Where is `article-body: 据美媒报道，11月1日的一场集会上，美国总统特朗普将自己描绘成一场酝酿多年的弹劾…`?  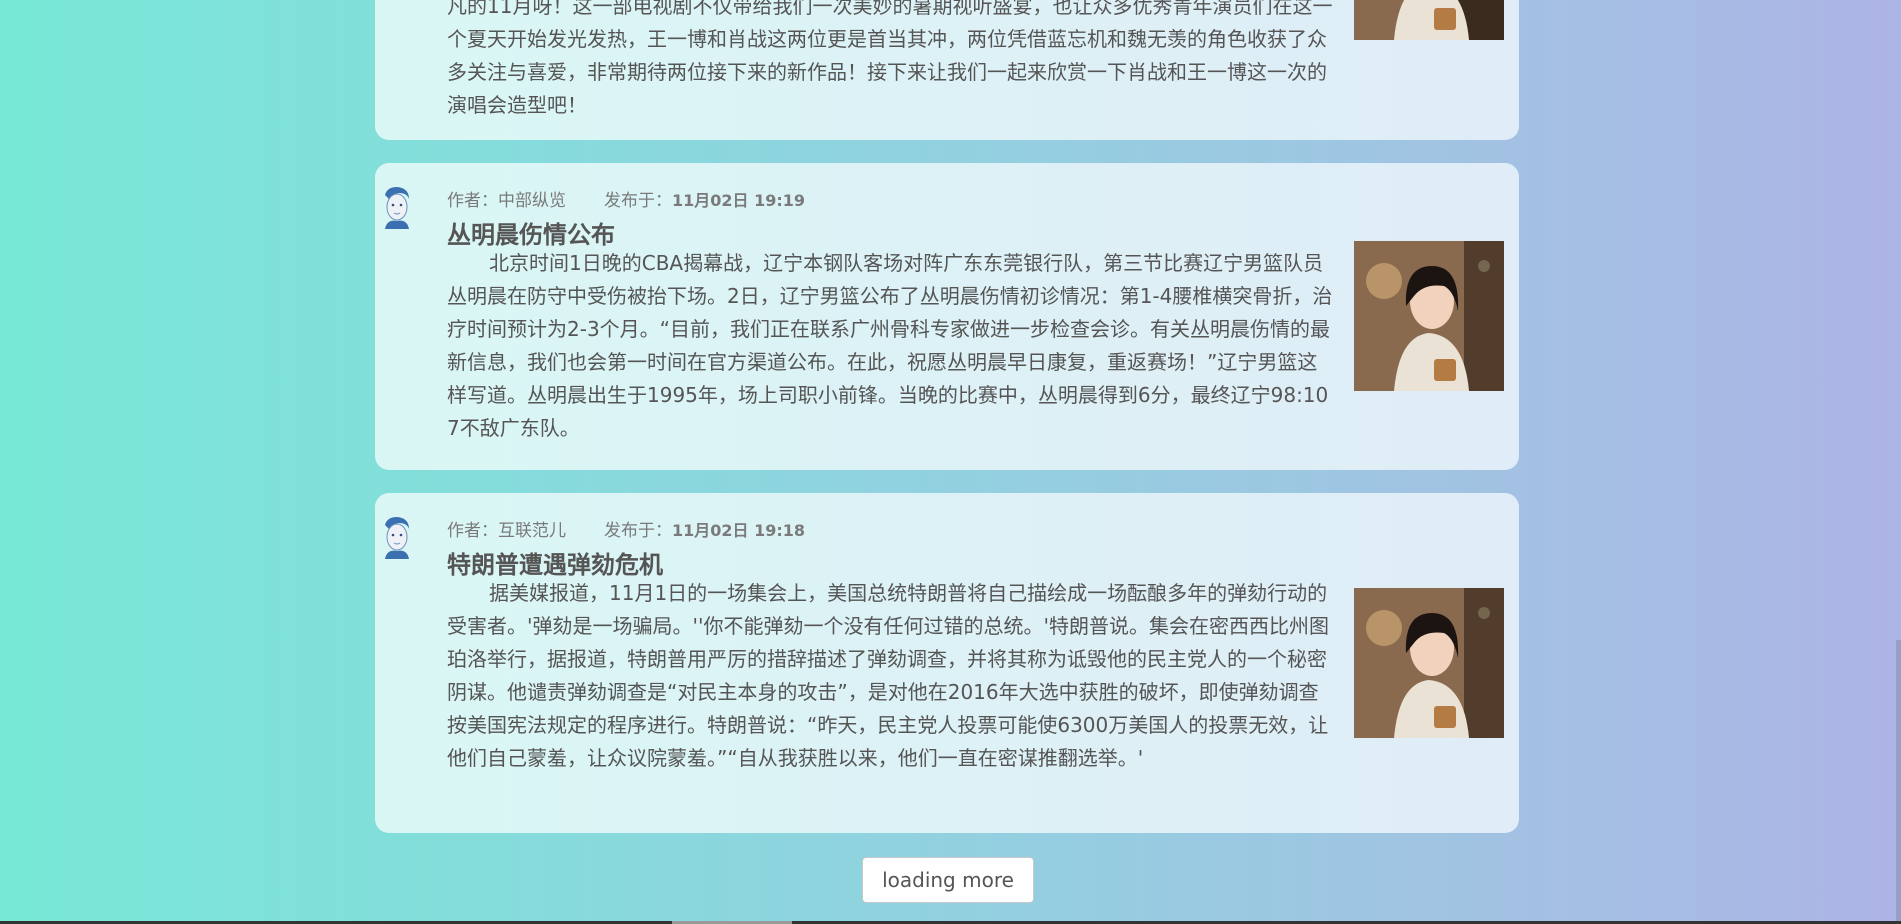
article-body: 据美媒报道，11月1日的一场集会上，美国总统特朗普将自己描绘成一场酝酿多年的弹劾… is located at coordinates (888, 675).